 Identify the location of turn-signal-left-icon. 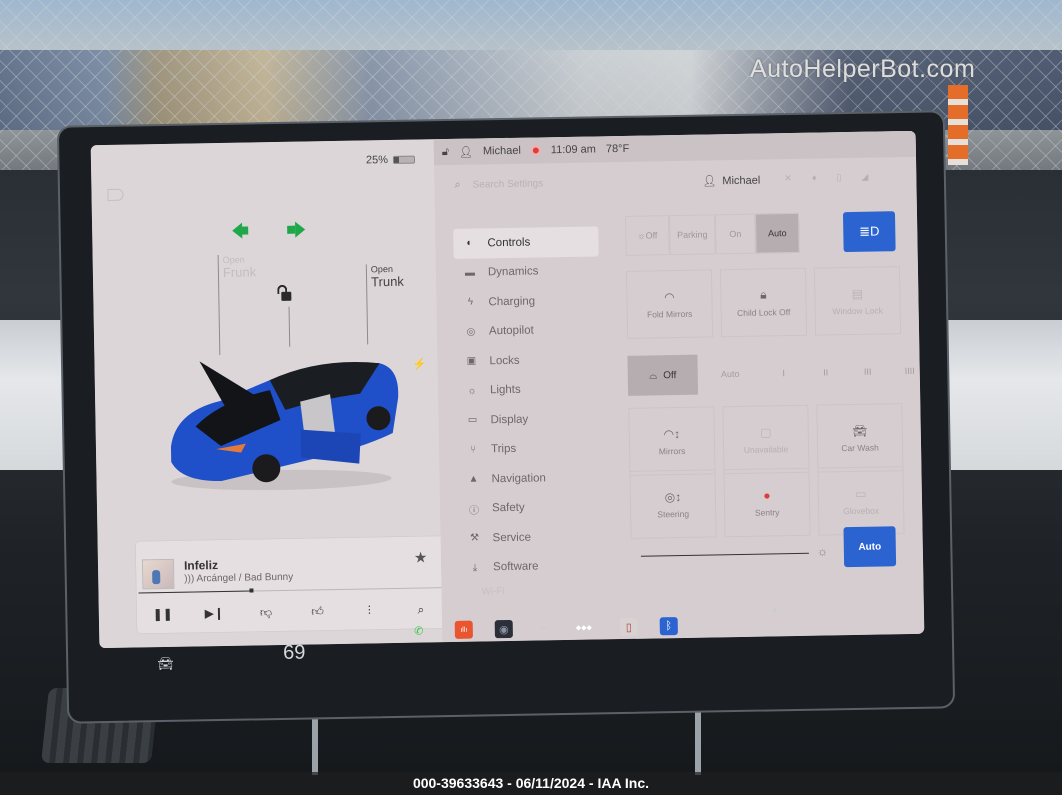
(237, 230).